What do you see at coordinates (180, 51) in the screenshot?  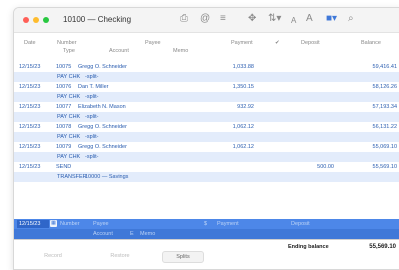 I see `col-memo: Memo` at bounding box center [180, 51].